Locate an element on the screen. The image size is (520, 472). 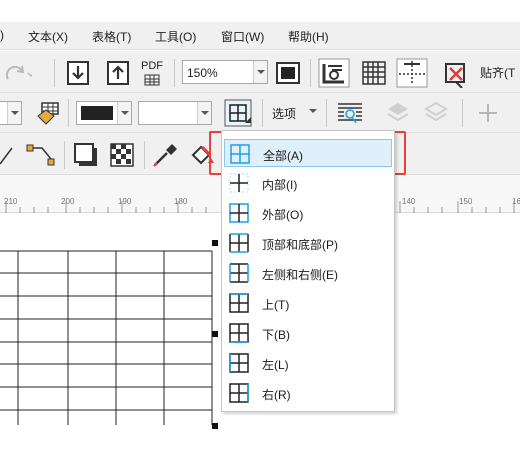
menu-item-right-border: 右(R) is located at coordinates (308, 393).